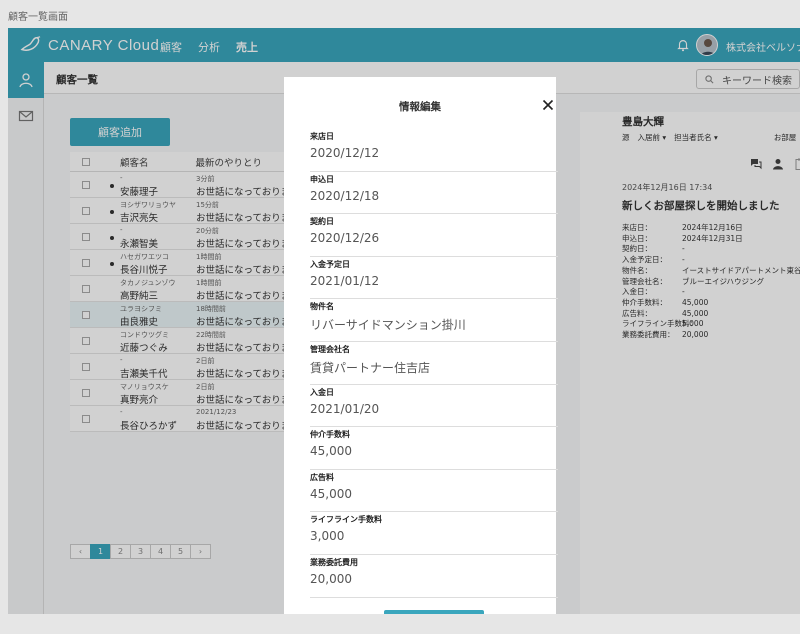 The width and height of the screenshot is (800, 634). What do you see at coordinates (434, 612) in the screenshot?
I see `save-button` at bounding box center [434, 612].